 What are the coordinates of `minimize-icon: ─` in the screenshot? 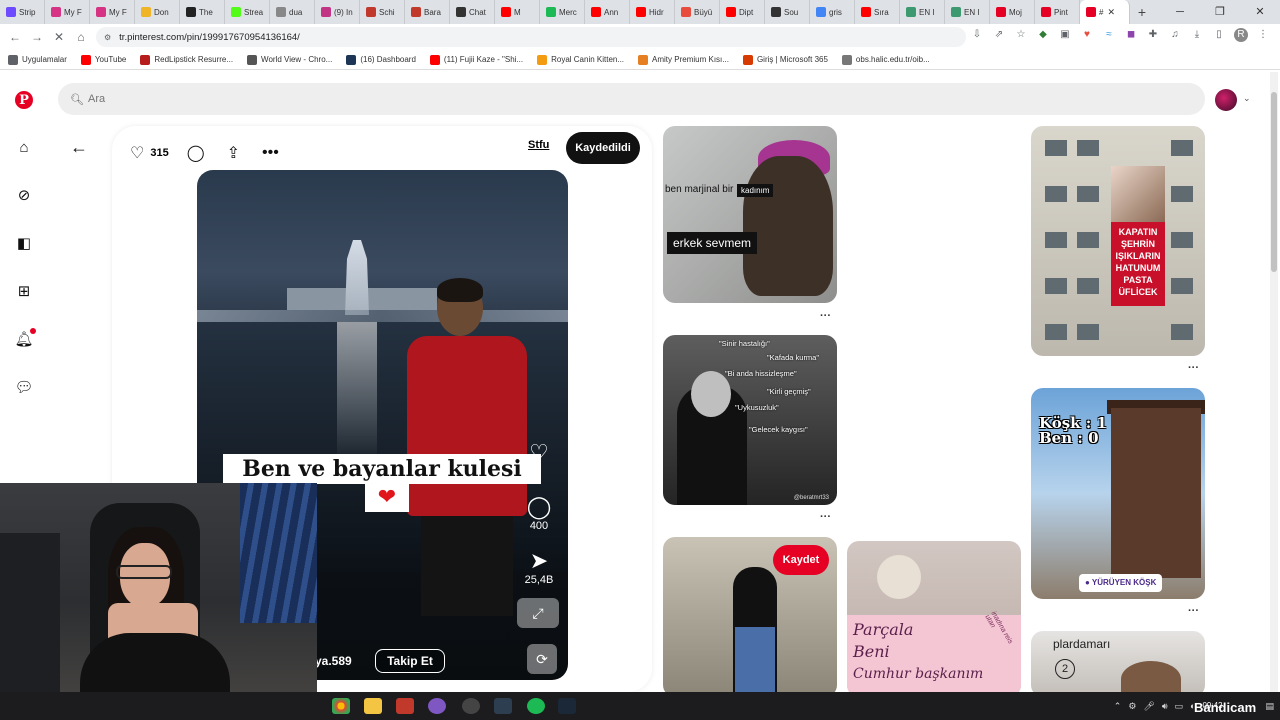 It's located at (1180, 12).